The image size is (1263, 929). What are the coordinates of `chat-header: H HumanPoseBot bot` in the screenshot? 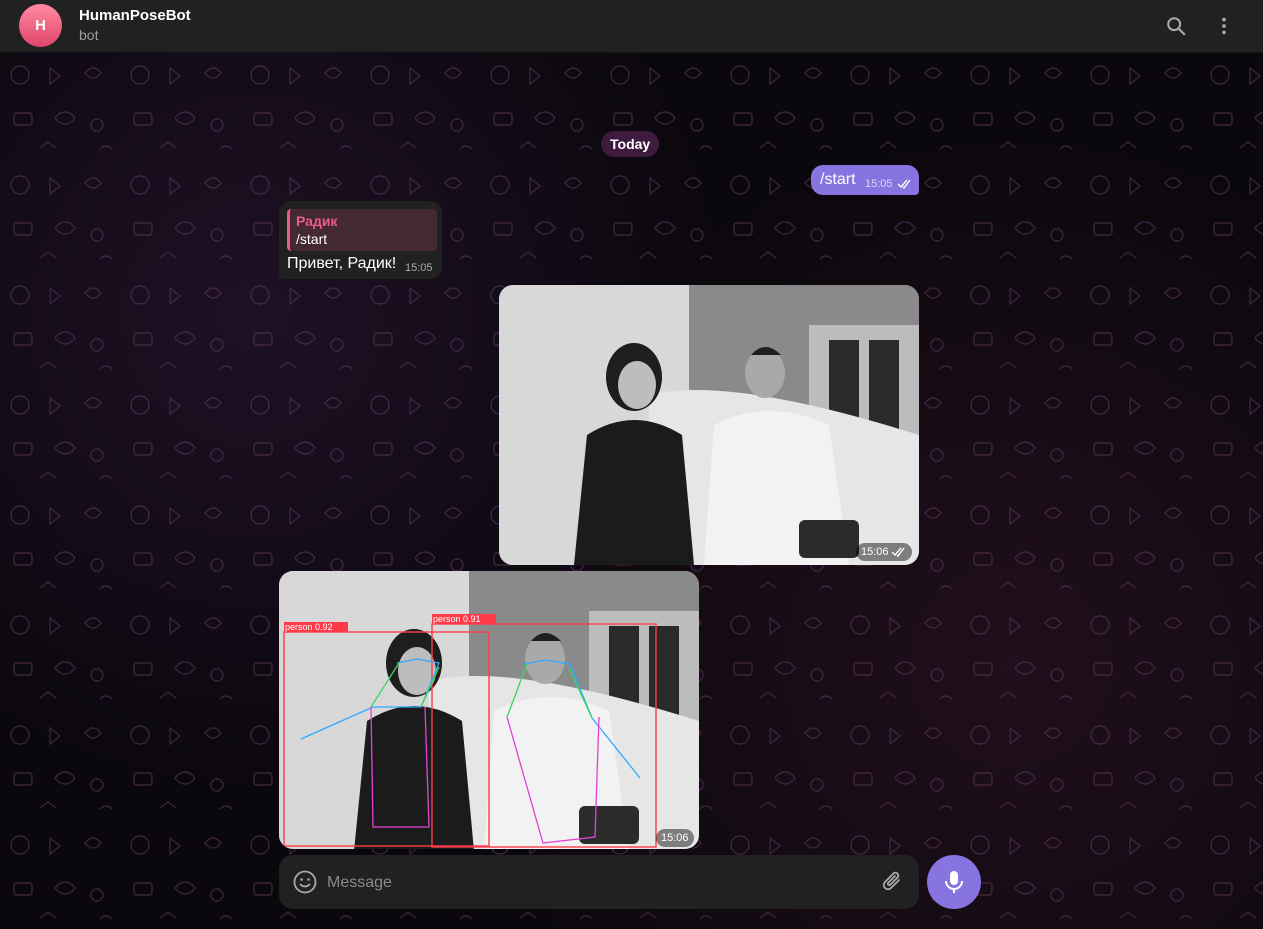 It's located at (631, 26).